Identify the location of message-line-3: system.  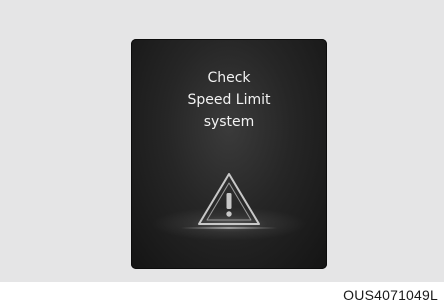
(229, 122).